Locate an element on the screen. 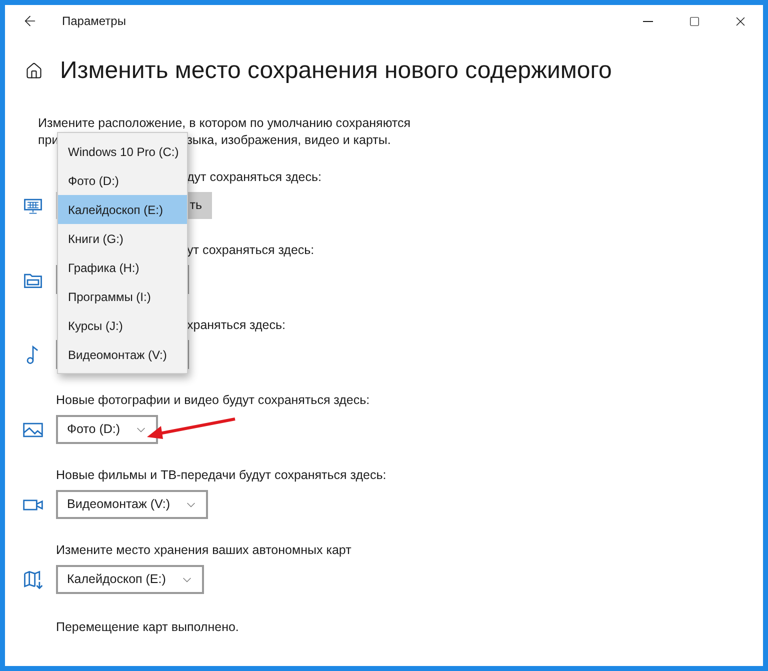 This screenshot has height=671, width=768. section-label: ут сохраняться здесь: is located at coordinates (251, 250).